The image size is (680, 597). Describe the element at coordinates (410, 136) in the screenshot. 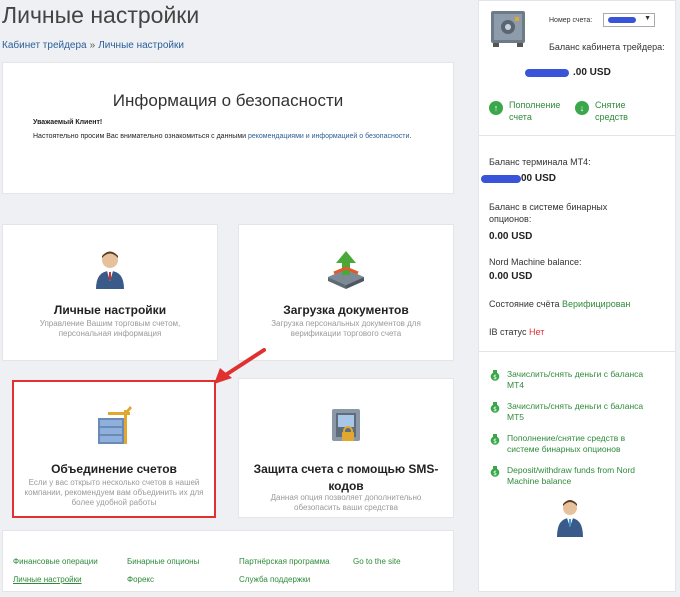

I see `security-text-end: .` at that location.